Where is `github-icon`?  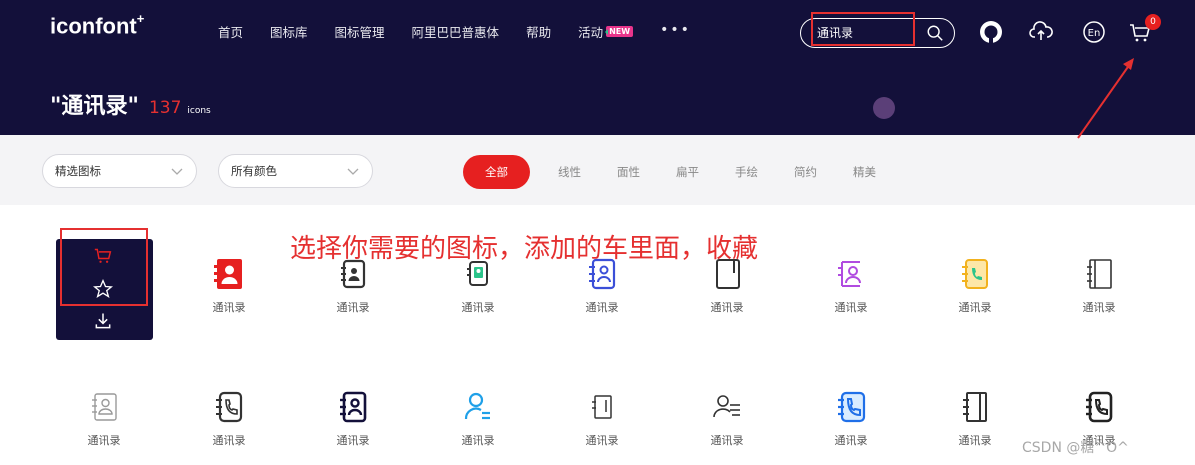
github-icon is located at coordinates (991, 32).